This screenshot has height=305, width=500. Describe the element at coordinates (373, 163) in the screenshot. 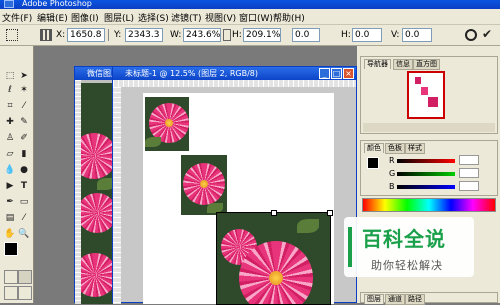

I see `color-fg-swatch` at that location.